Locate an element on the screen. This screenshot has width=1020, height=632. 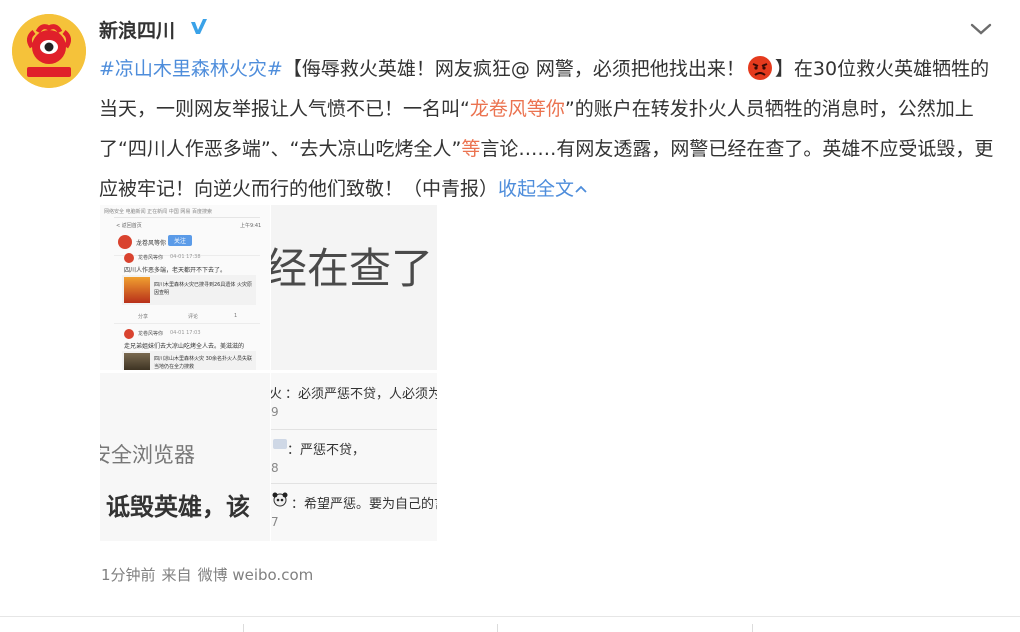
comment-name: 火 is located at coordinates (277, 394).